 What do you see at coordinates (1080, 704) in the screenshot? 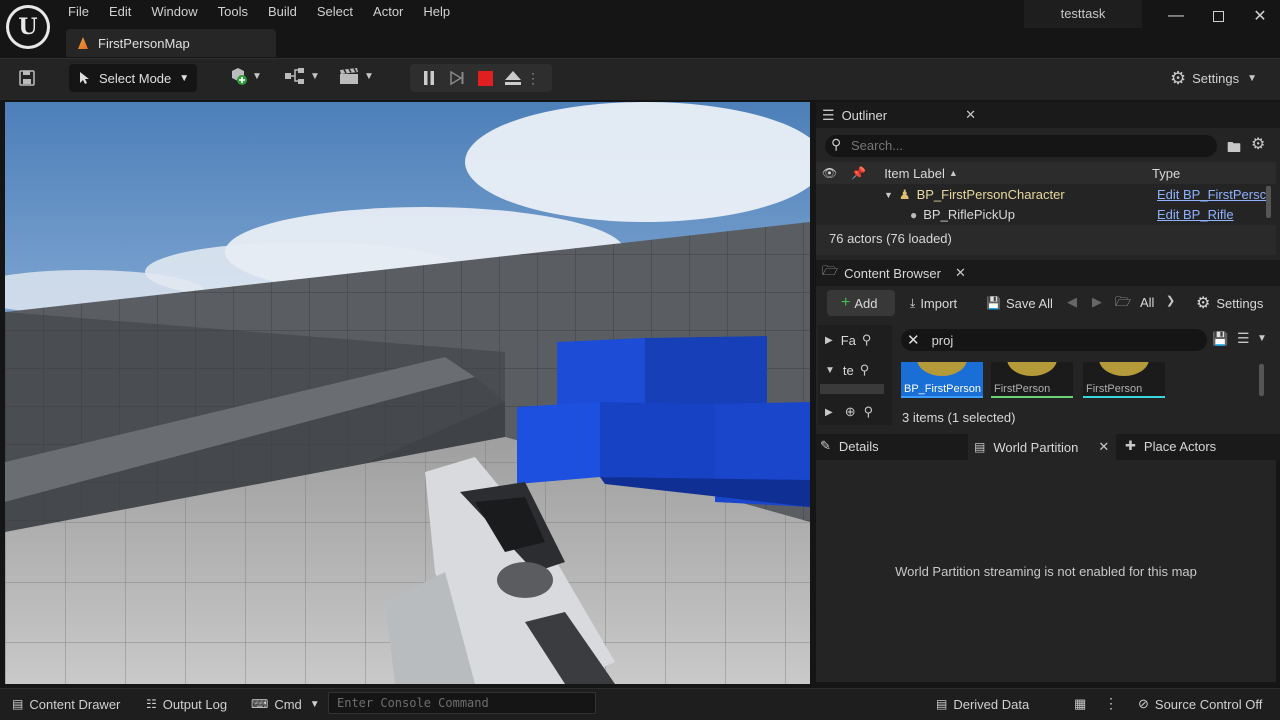
I see `trace-icon: ▦` at bounding box center [1080, 704].